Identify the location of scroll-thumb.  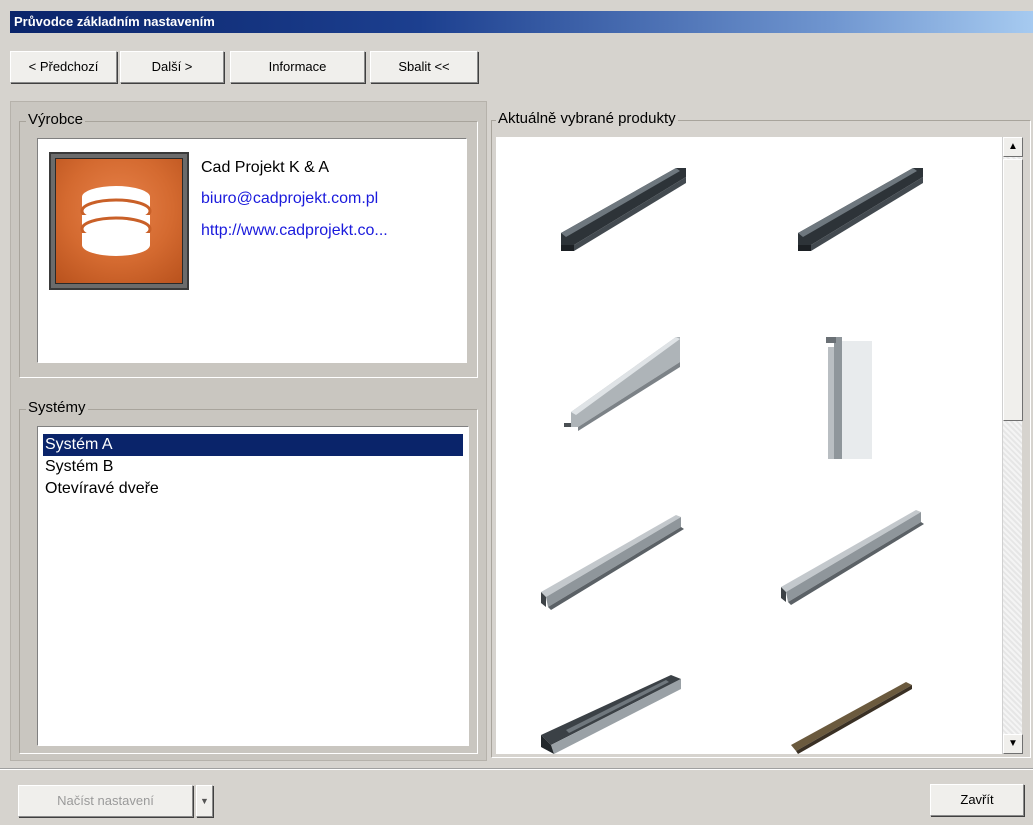
(1013, 290).